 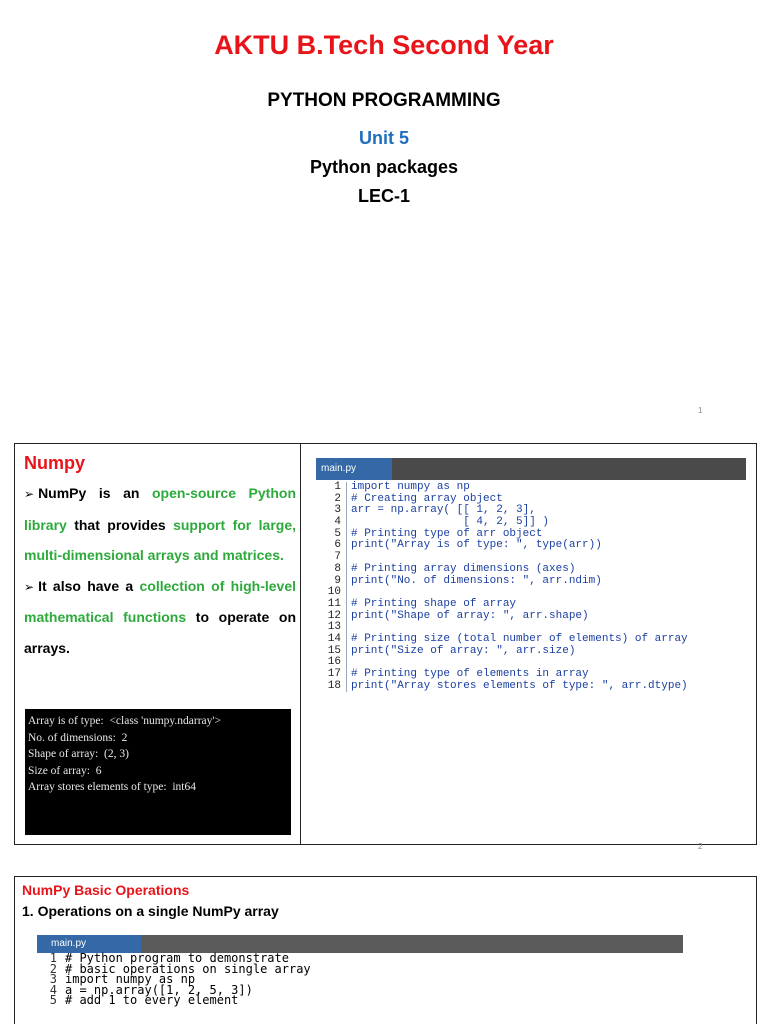 What do you see at coordinates (531, 604) in the screenshot?
I see `code-line: 11 # Printing shape of array` at bounding box center [531, 604].